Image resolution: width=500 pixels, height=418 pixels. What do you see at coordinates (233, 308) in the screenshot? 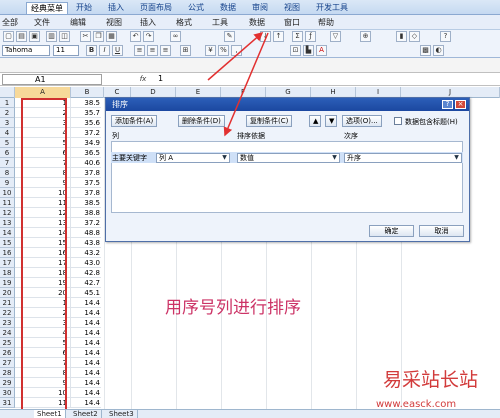
I see `annotation-text: 用序号列进行排序` at bounding box center [233, 308].